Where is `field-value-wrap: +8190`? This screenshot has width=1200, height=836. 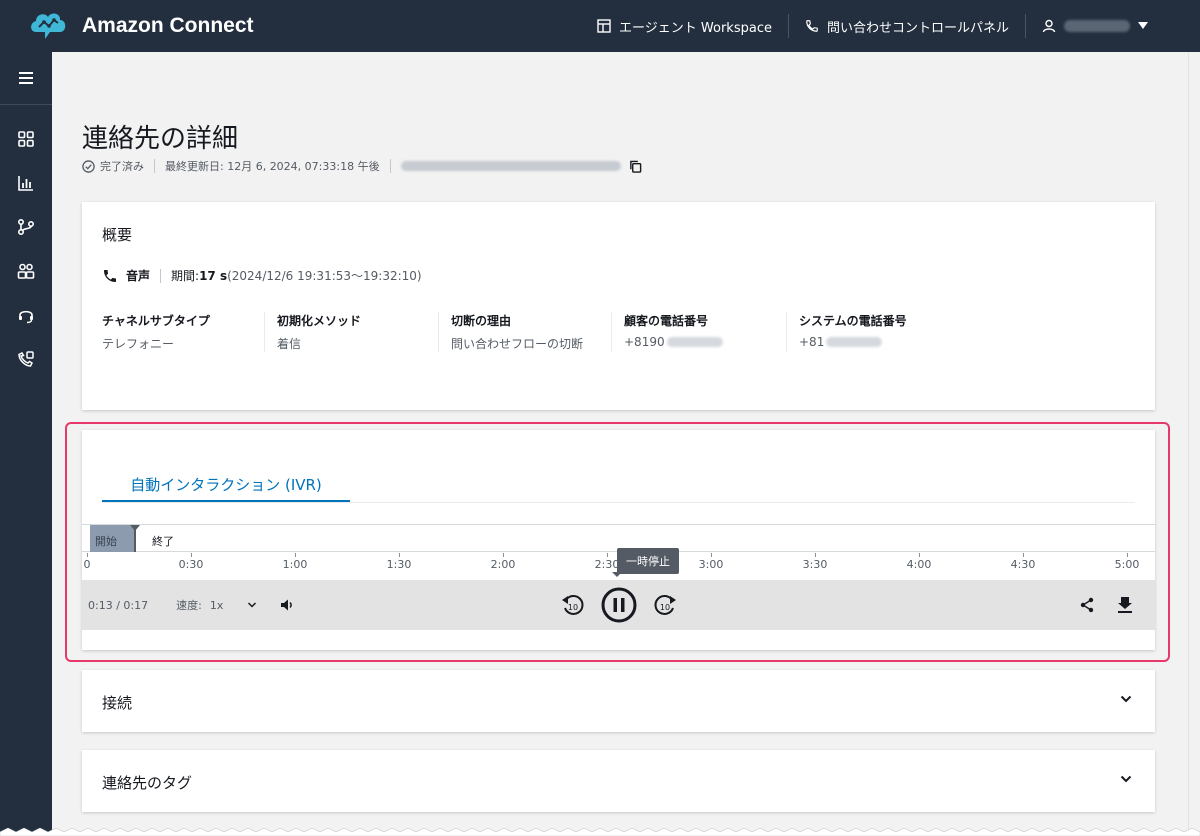
field-value-wrap: +8190 is located at coordinates (696, 342).